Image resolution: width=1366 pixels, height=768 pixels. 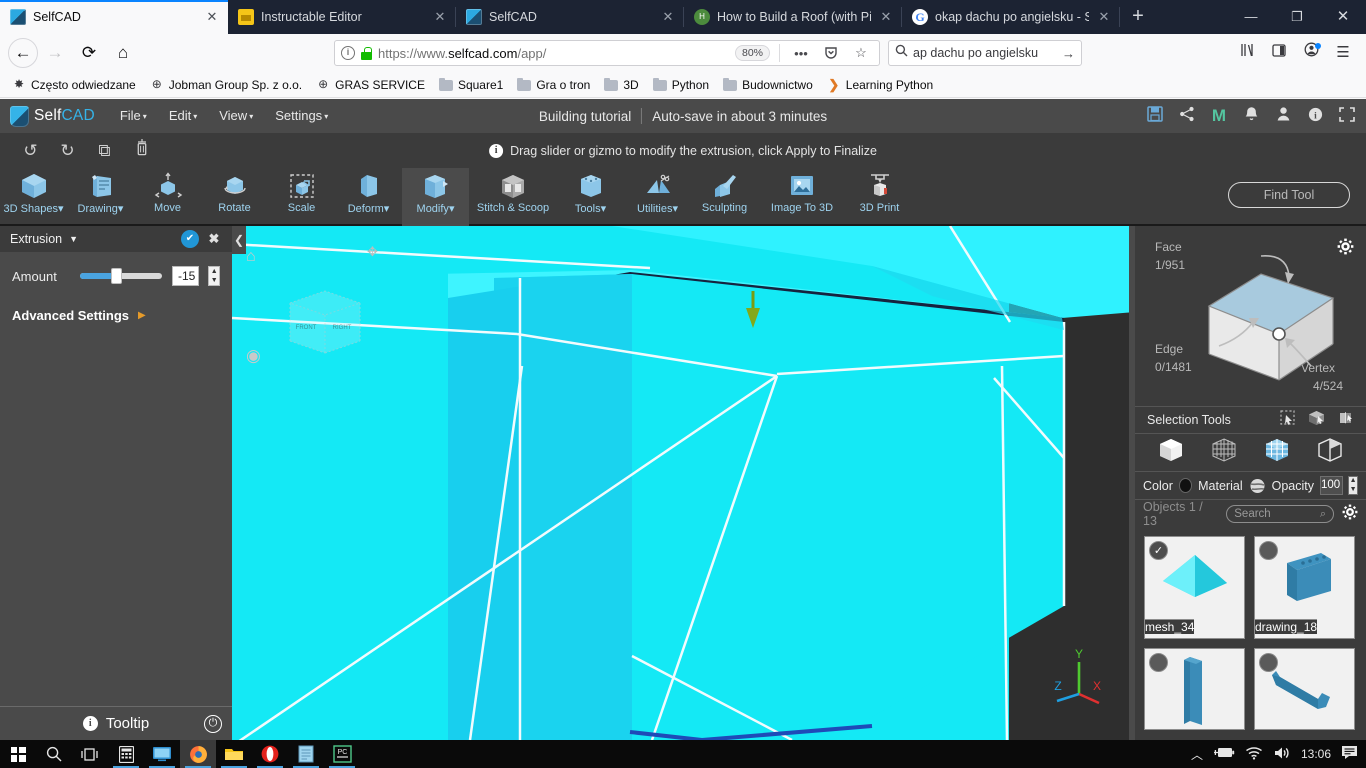 I want to click on browser-tab-4: G okap dachu po angielsku - Szuk ✕, so click(x=1011, y=17).